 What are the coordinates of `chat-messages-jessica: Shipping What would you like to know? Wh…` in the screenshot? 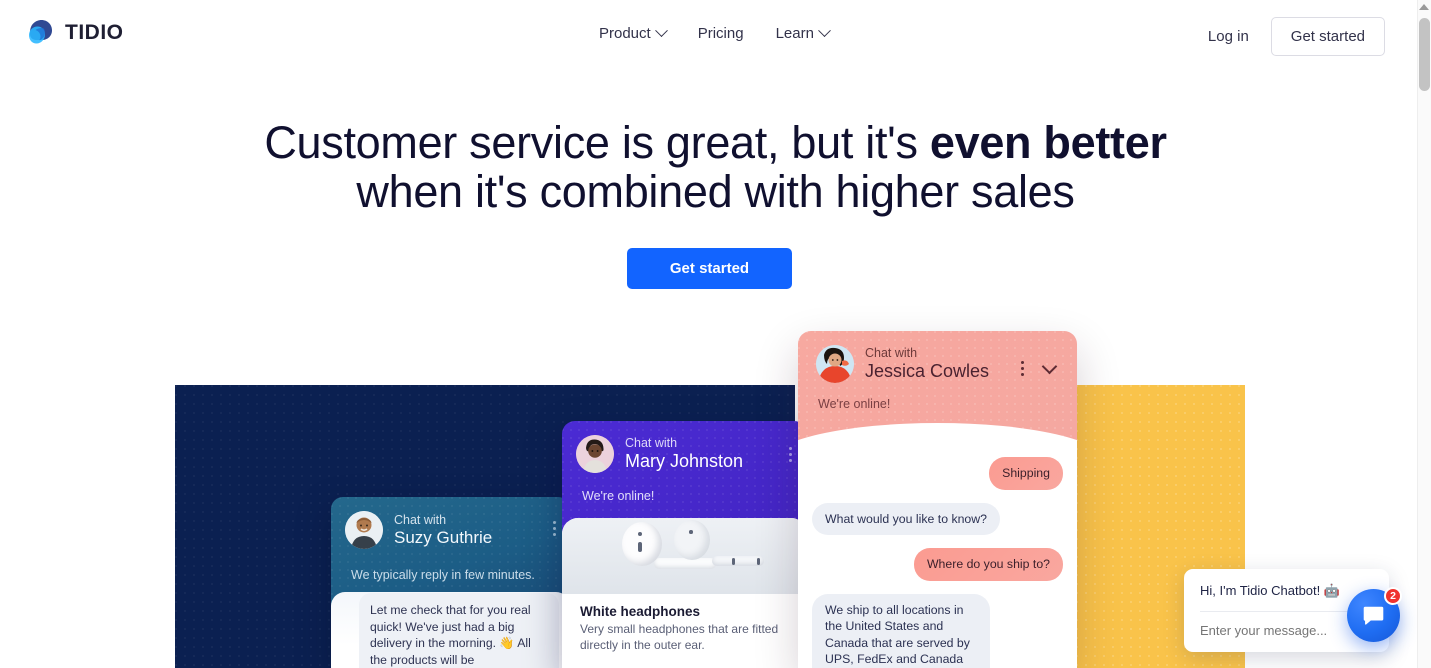 It's located at (937, 555).